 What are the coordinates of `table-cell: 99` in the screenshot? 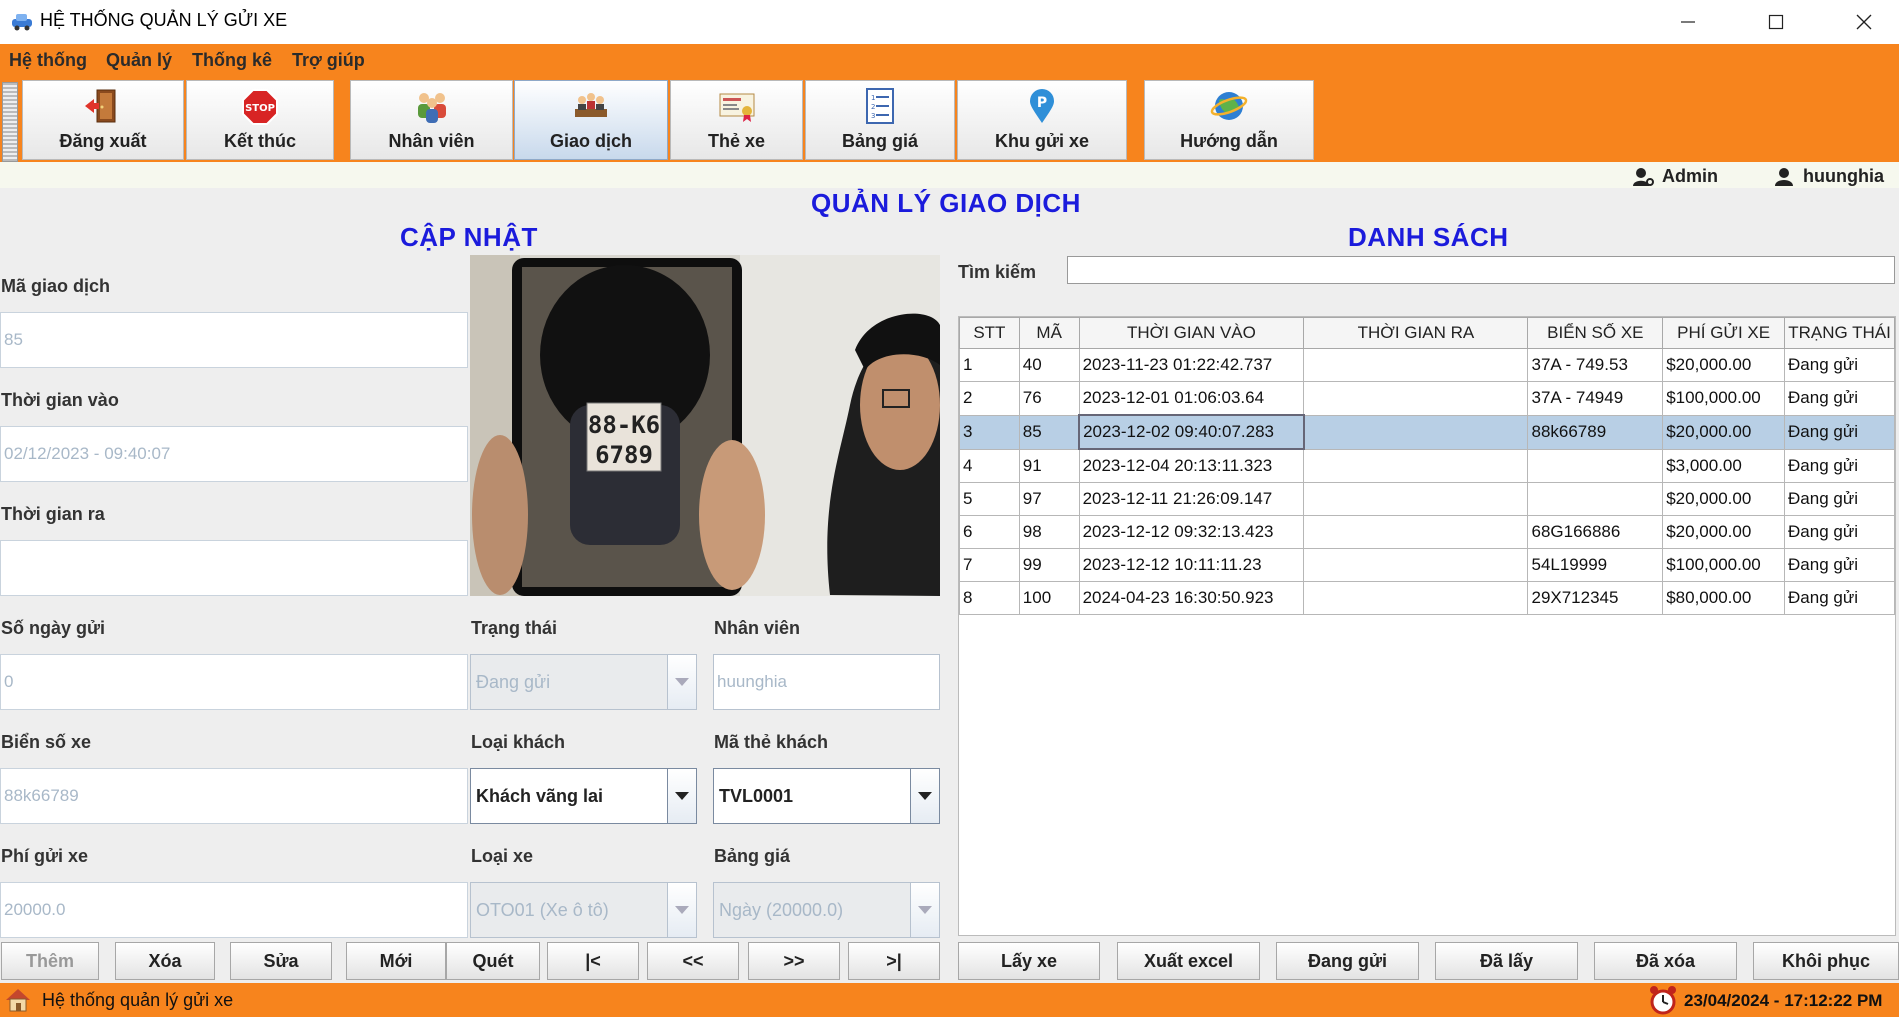 It's located at (1049, 565).